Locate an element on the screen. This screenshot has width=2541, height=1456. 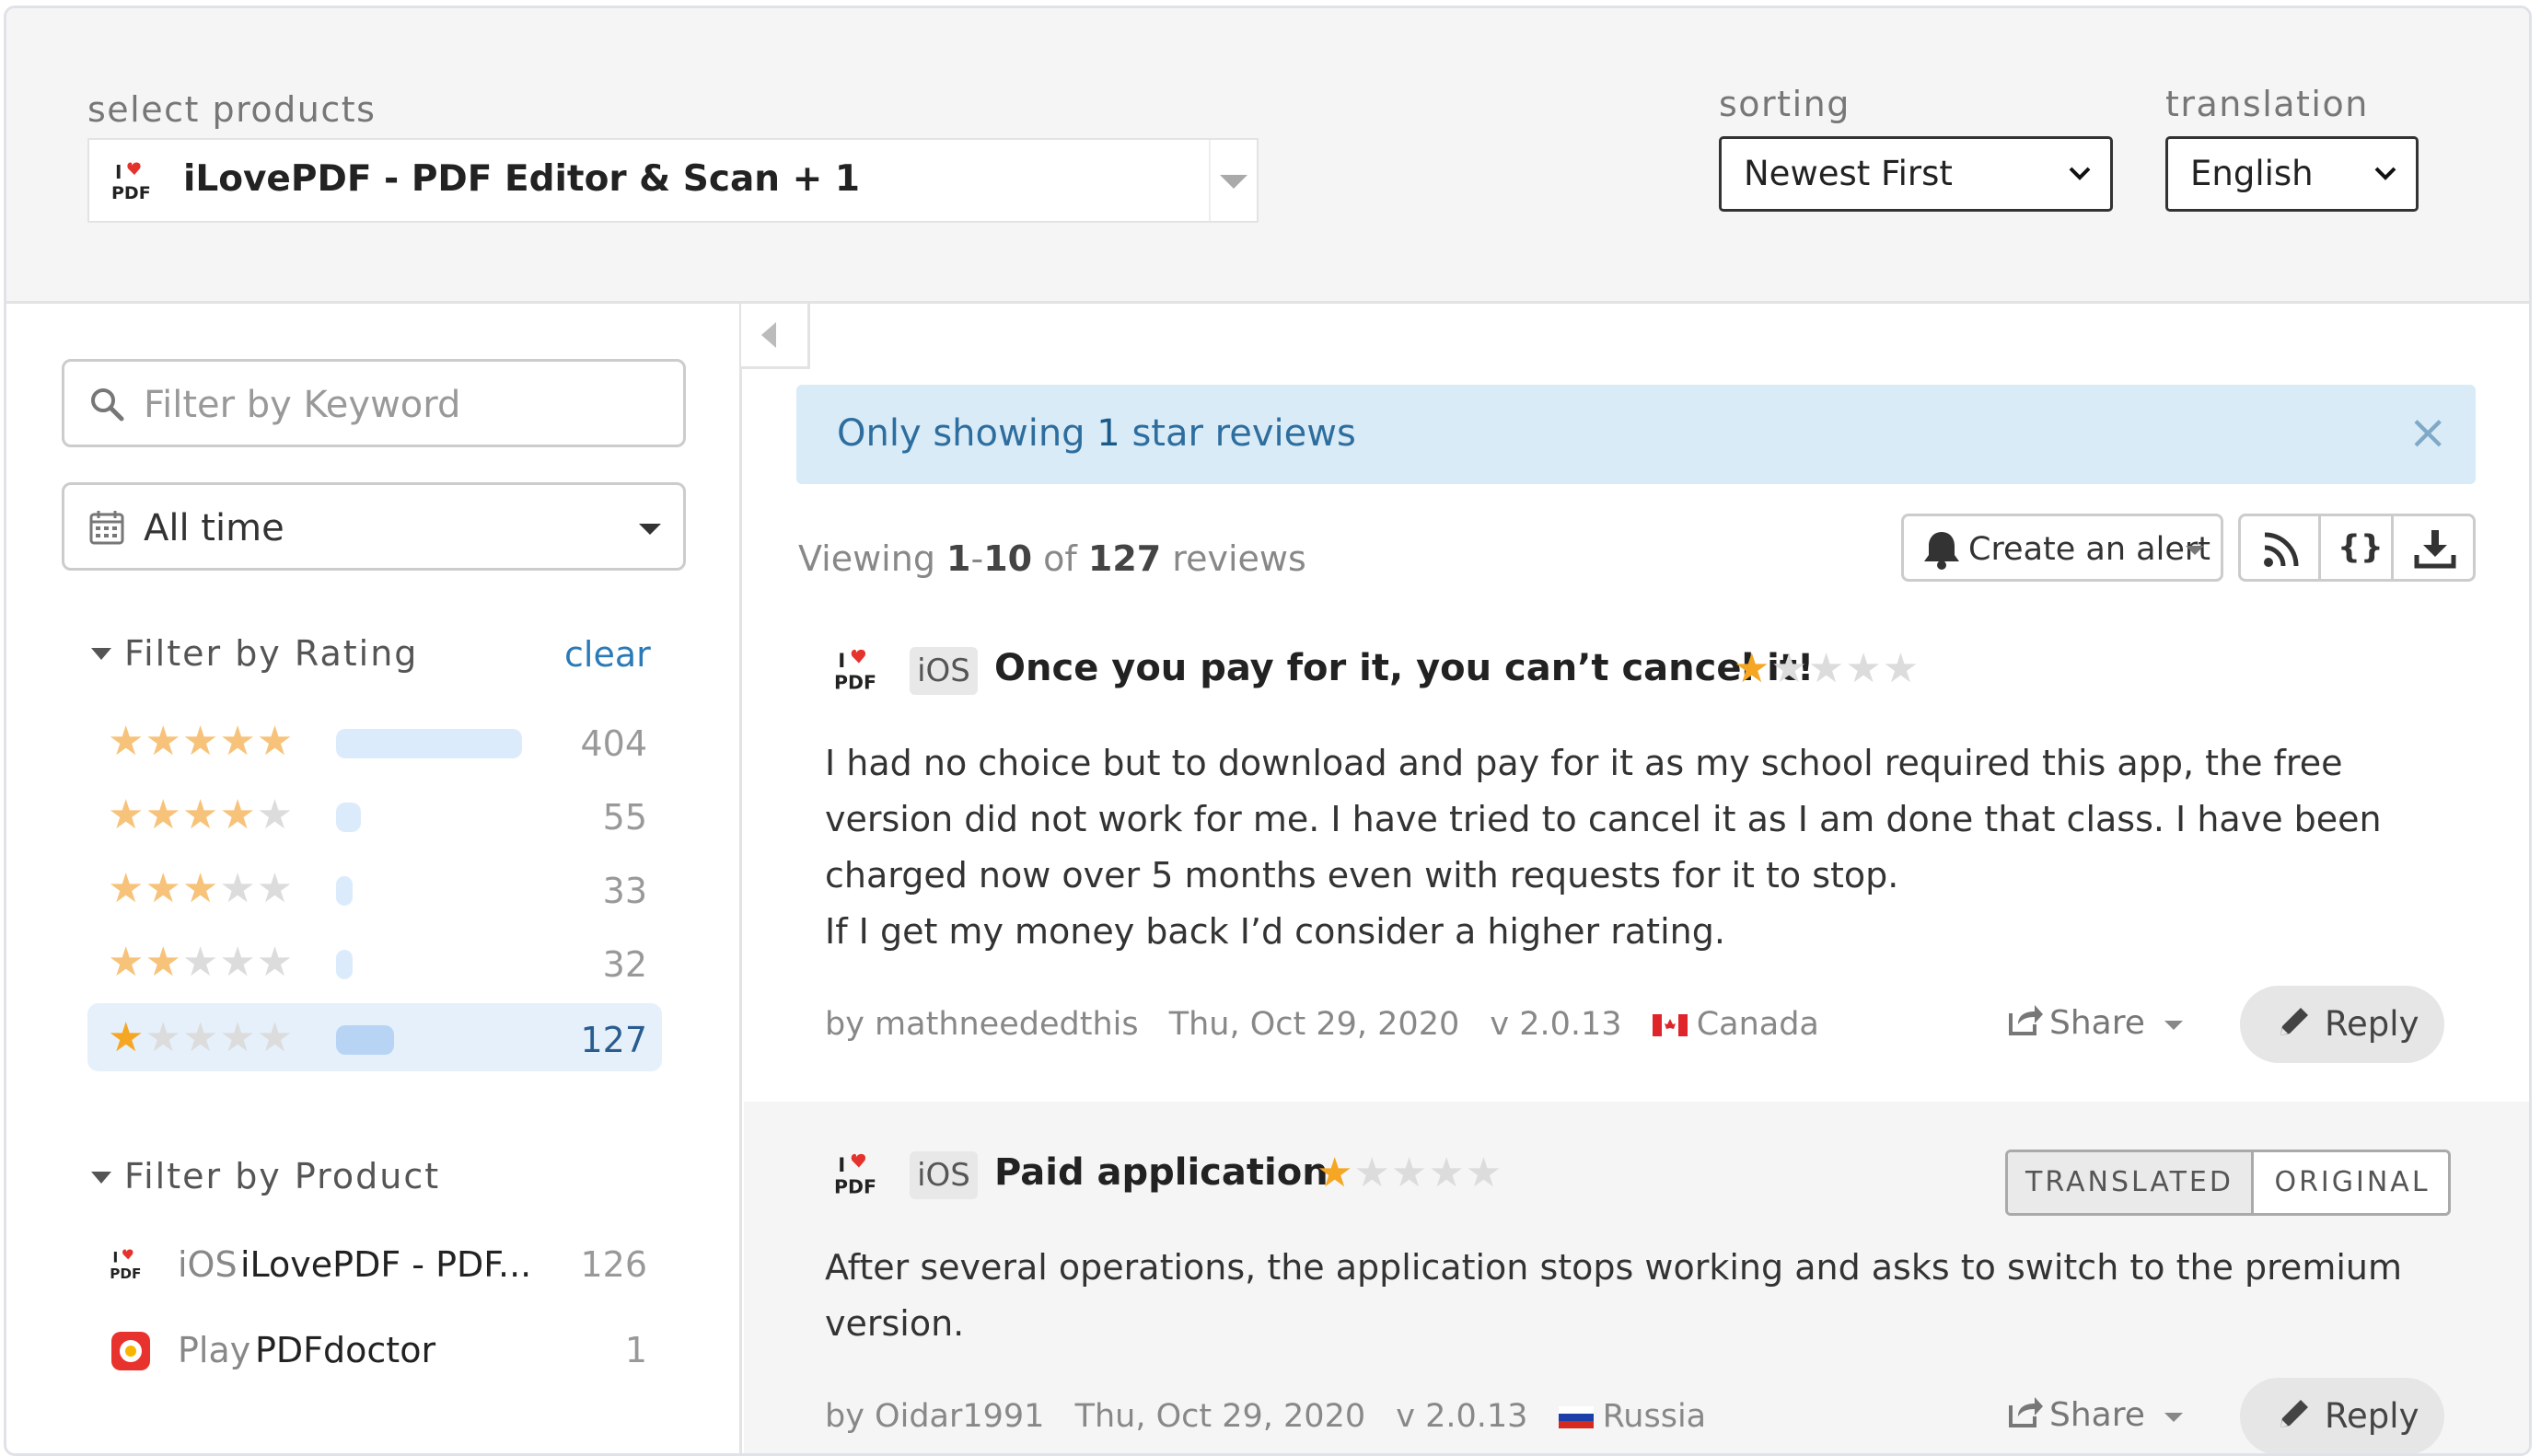
product-select-arrow-icon is located at coordinates (1233, 180).